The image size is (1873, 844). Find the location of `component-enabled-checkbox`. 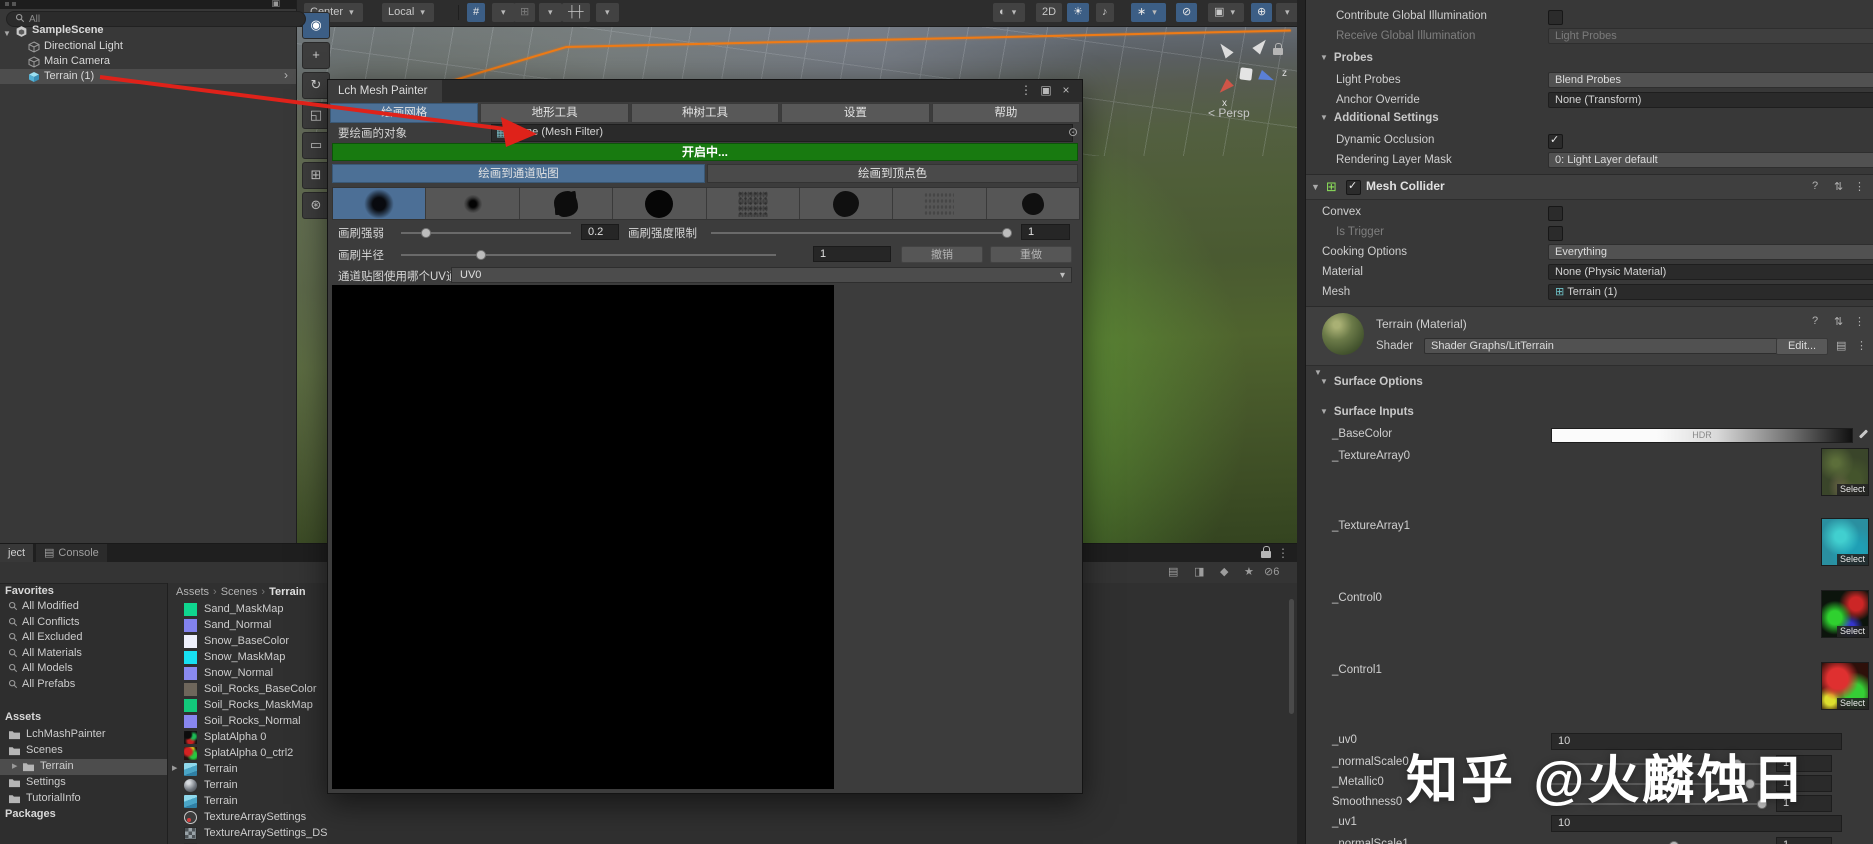

component-enabled-checkbox is located at coordinates (1353, 187).